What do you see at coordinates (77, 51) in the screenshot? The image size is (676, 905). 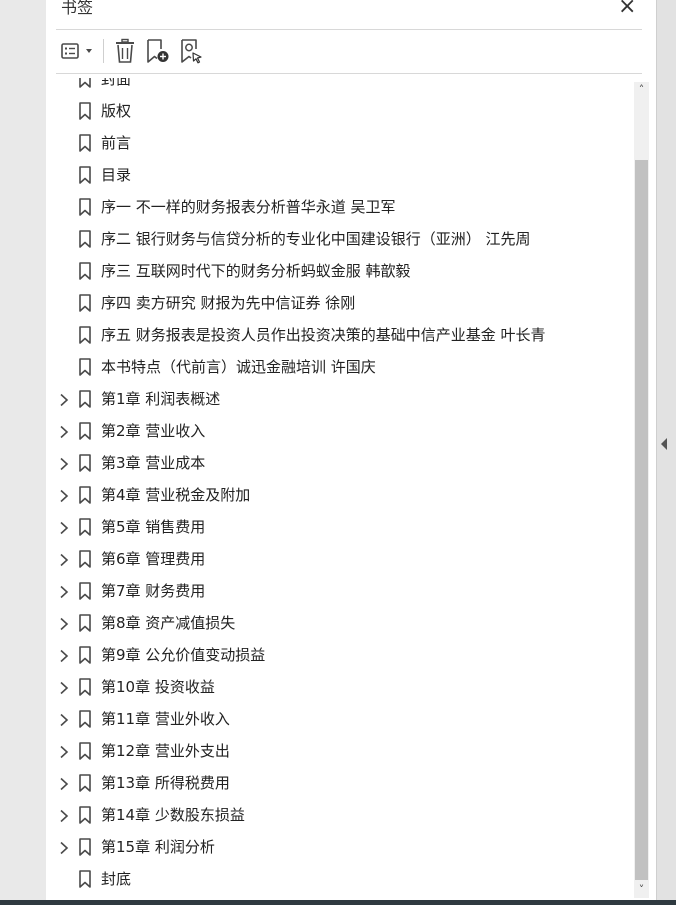 I see `options-menu-icon` at bounding box center [77, 51].